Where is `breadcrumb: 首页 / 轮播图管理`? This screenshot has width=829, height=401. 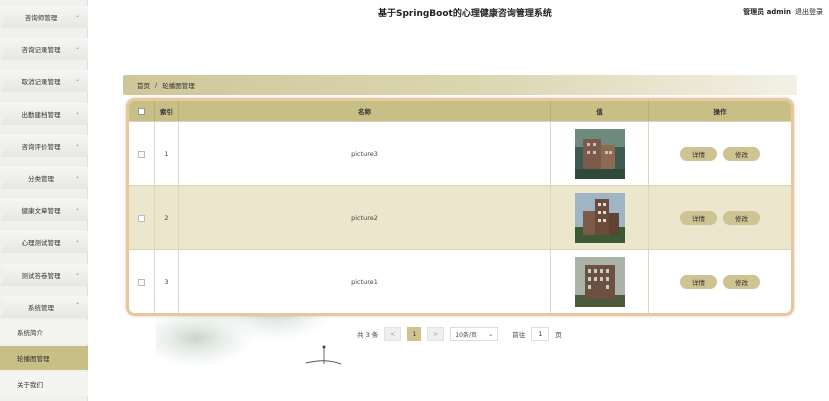
breadcrumb: 首页 / 轮播图管理 is located at coordinates (460, 85).